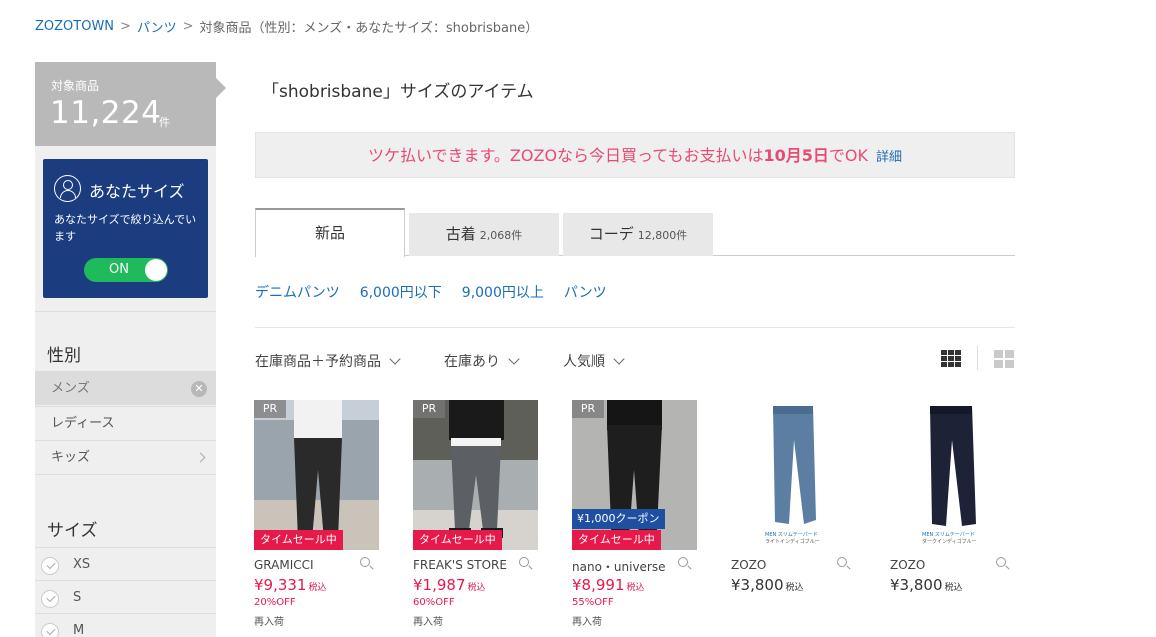 Image resolution: width=1156 pixels, height=637 pixels. I want to click on promo-details-link: 詳細, so click(889, 157).